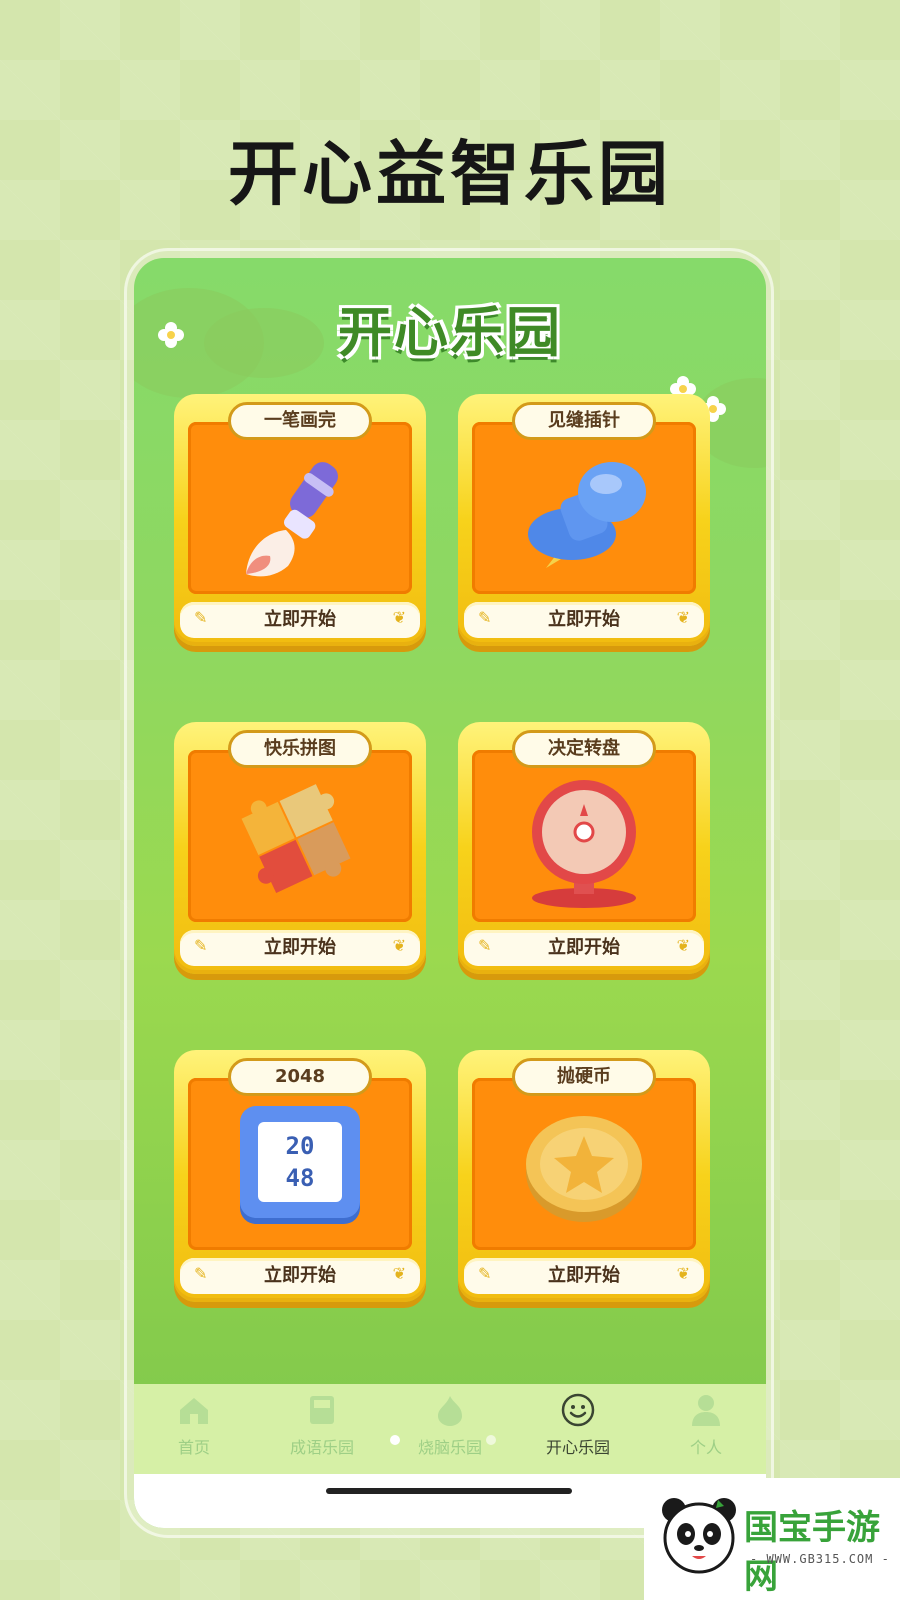  Describe the element at coordinates (449, 1491) in the screenshot. I see `home-indicator` at that location.